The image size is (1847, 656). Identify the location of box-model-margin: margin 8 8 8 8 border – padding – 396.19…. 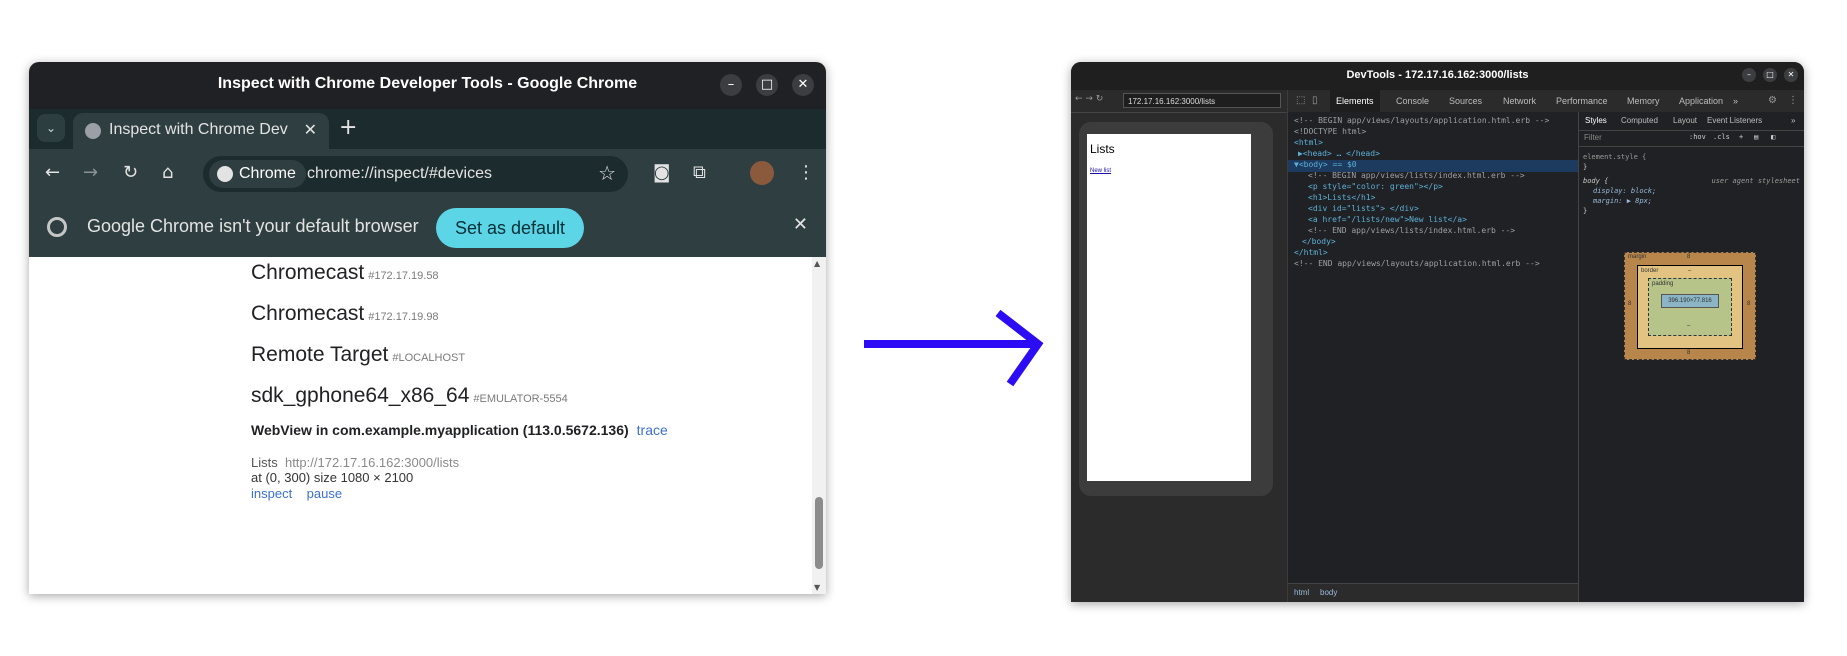
(1690, 306).